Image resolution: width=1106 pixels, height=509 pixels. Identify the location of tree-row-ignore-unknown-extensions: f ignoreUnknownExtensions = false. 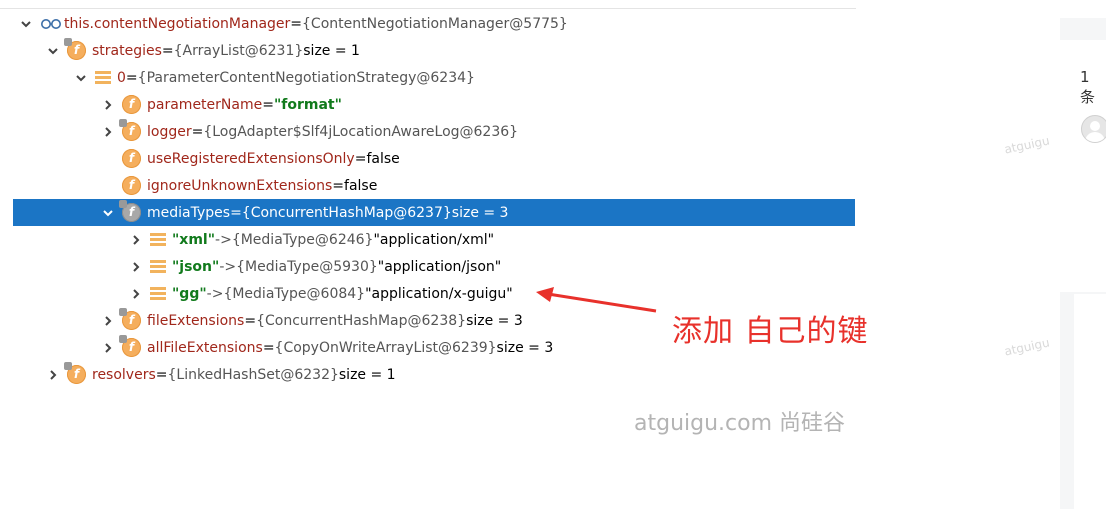
(428, 185).